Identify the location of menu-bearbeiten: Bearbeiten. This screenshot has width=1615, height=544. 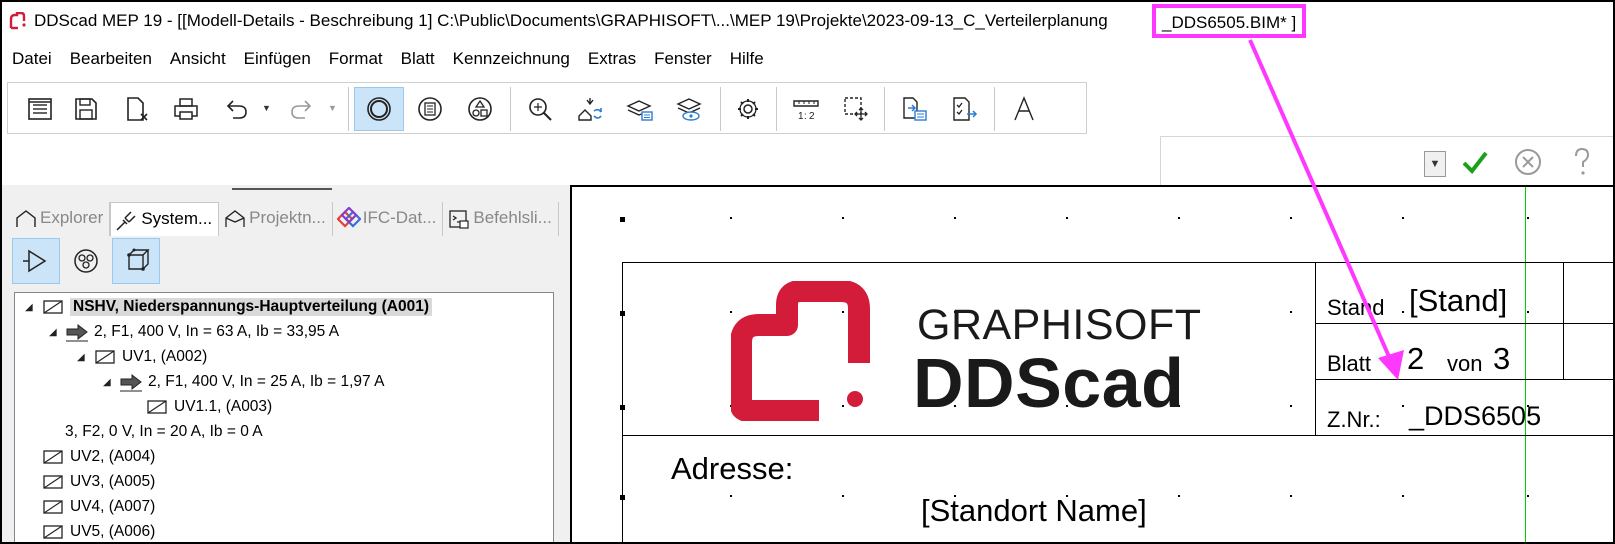
(110, 59).